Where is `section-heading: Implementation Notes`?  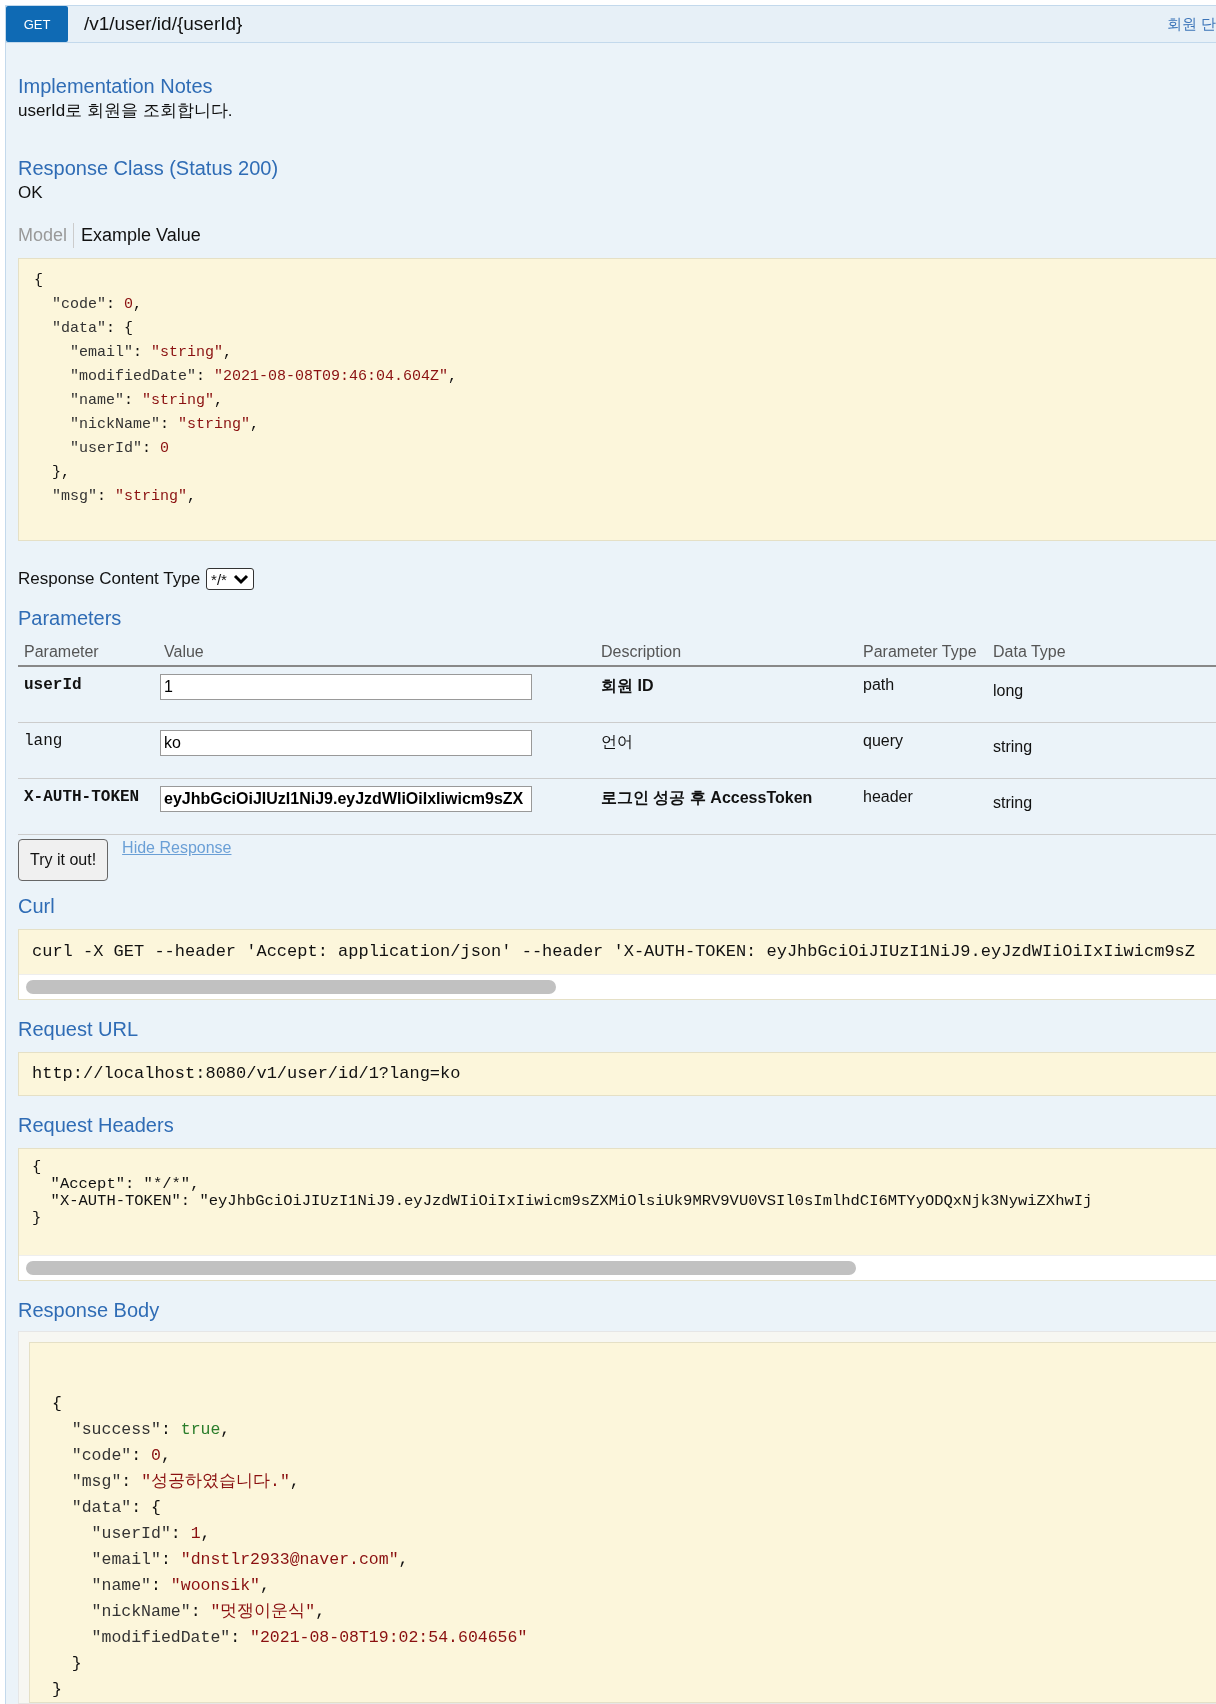 section-heading: Implementation Notes is located at coordinates (115, 86).